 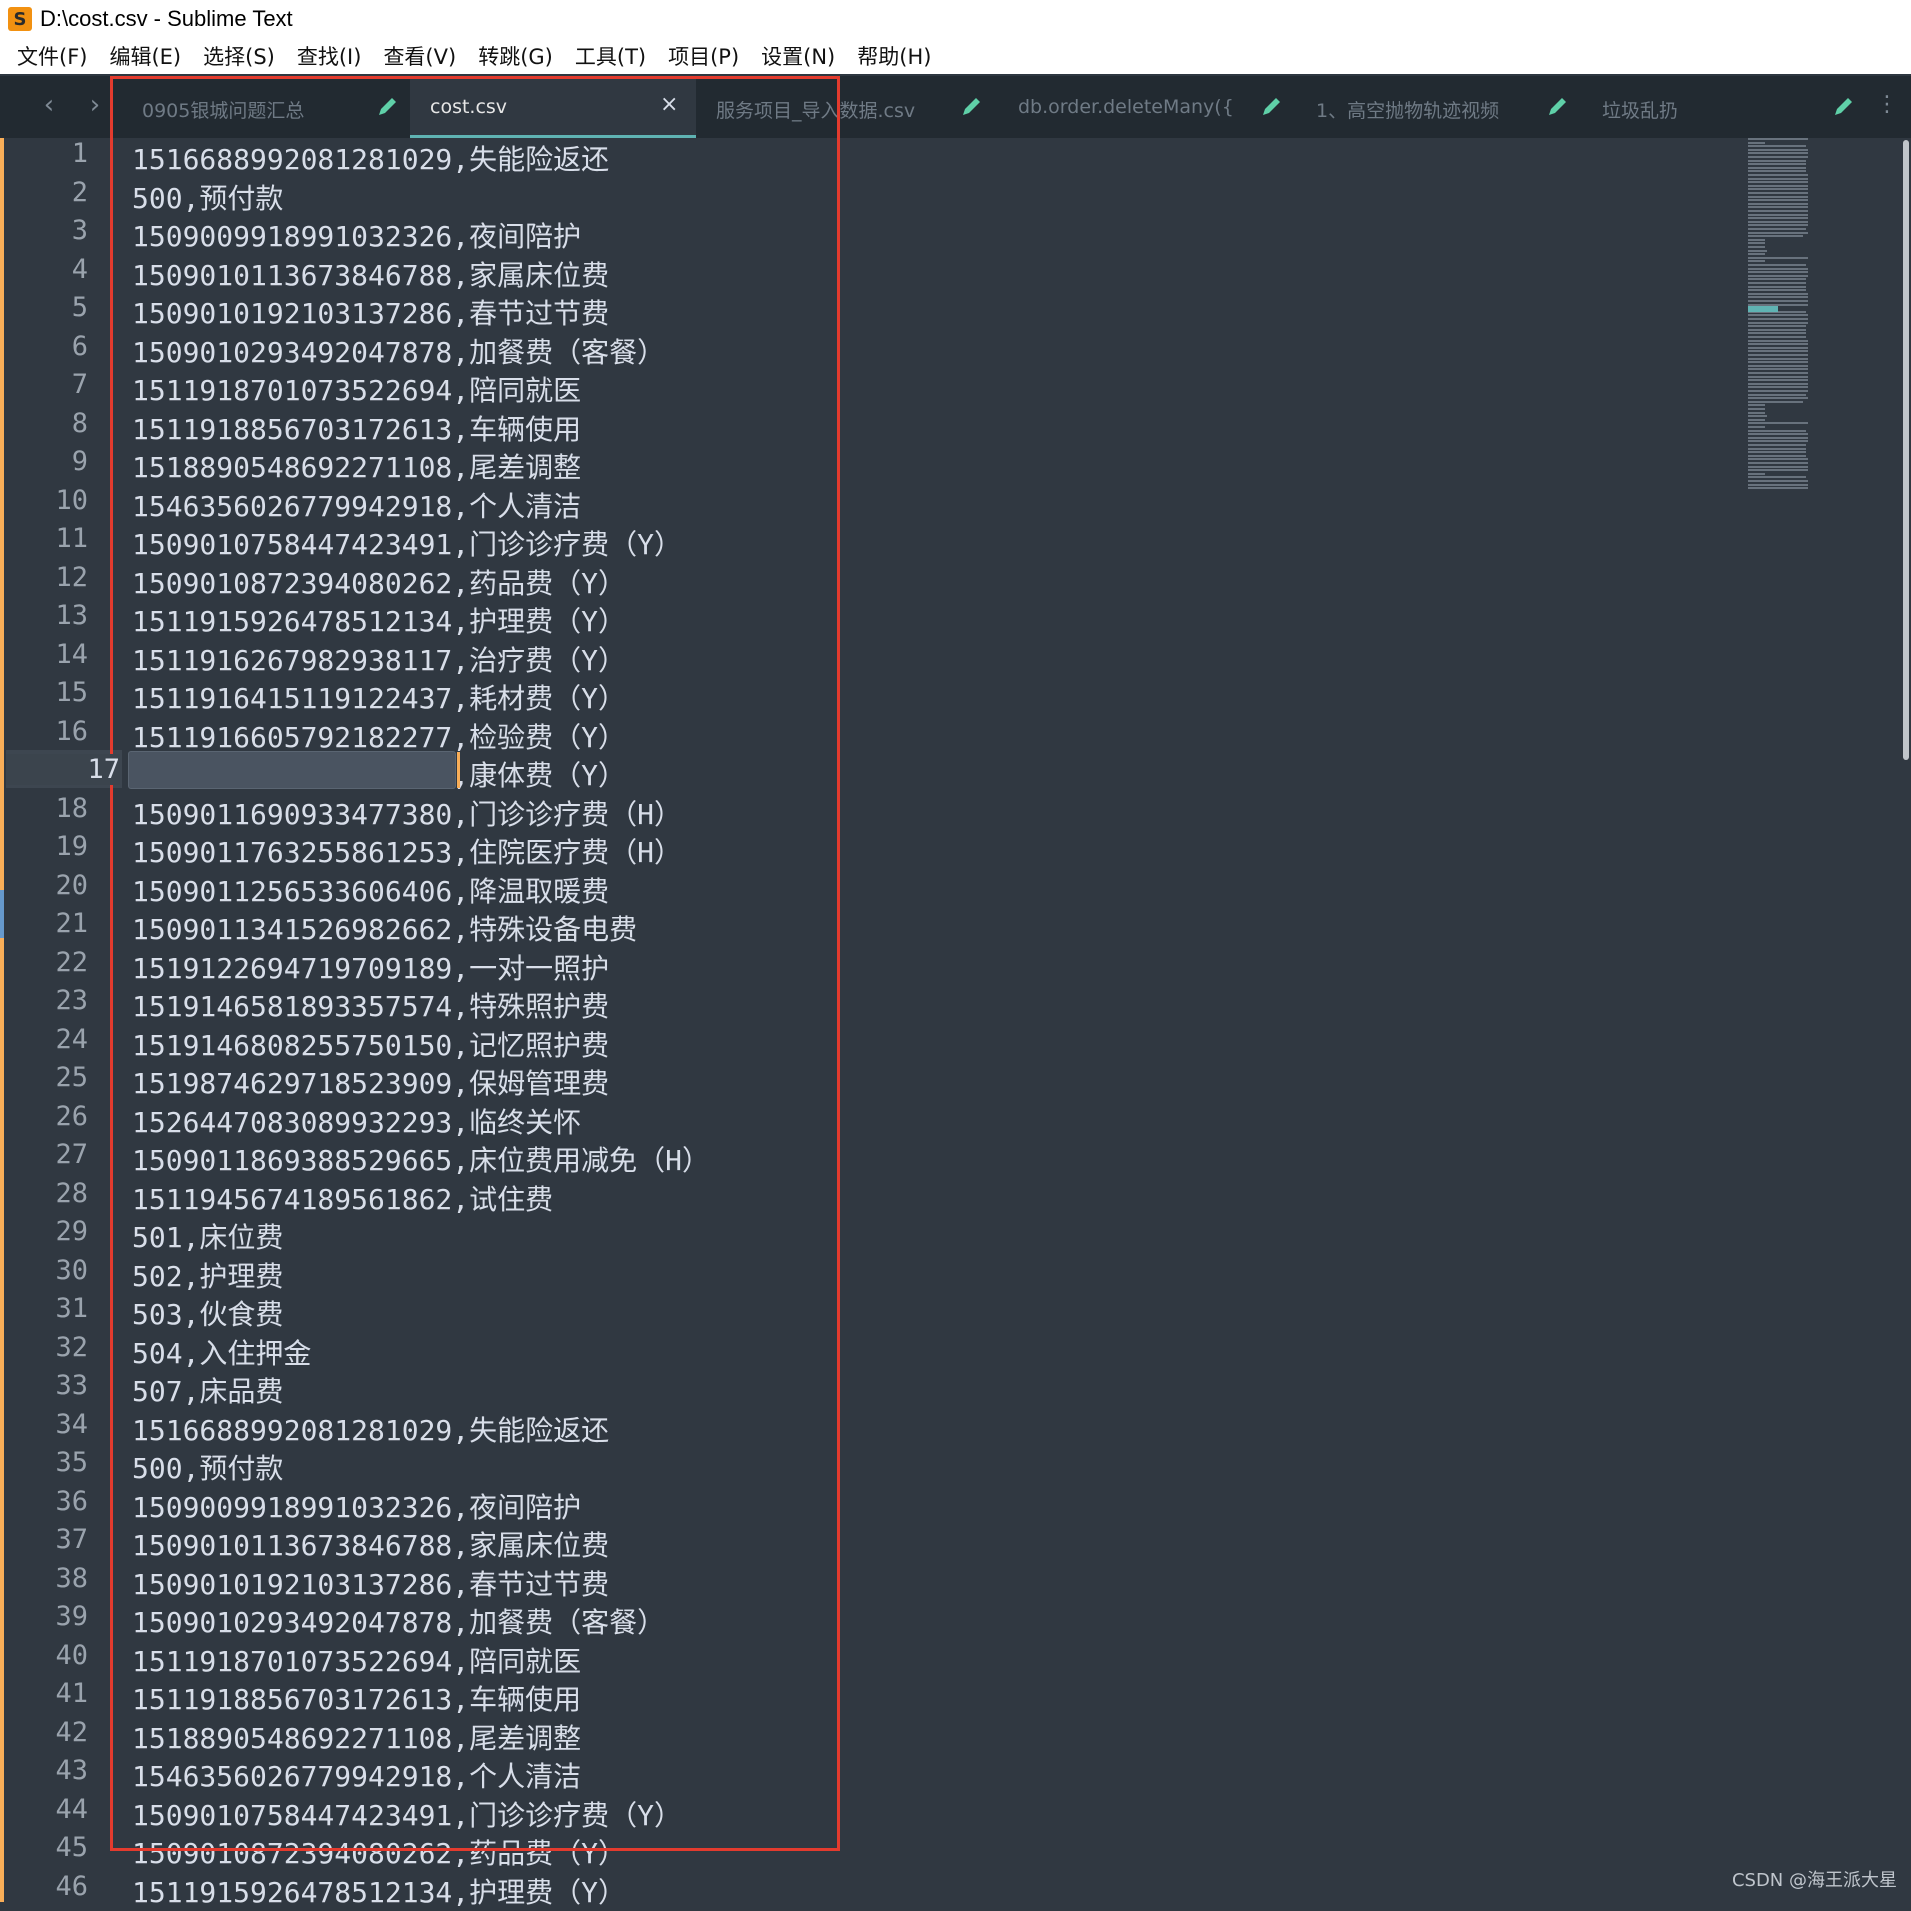 I want to click on menu-help: 帮助(H), so click(x=894, y=56).